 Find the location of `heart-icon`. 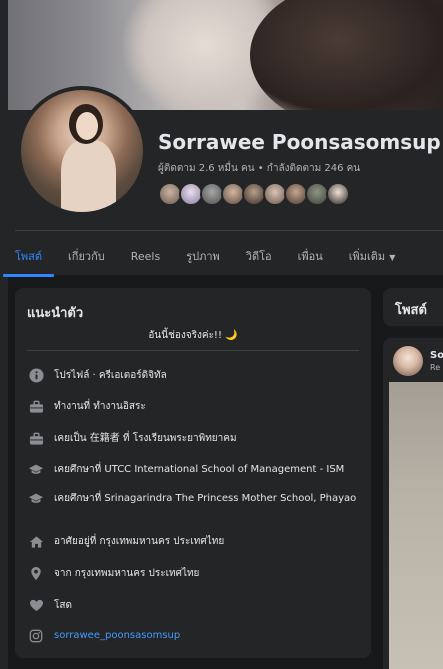

heart-icon is located at coordinates (36, 605).